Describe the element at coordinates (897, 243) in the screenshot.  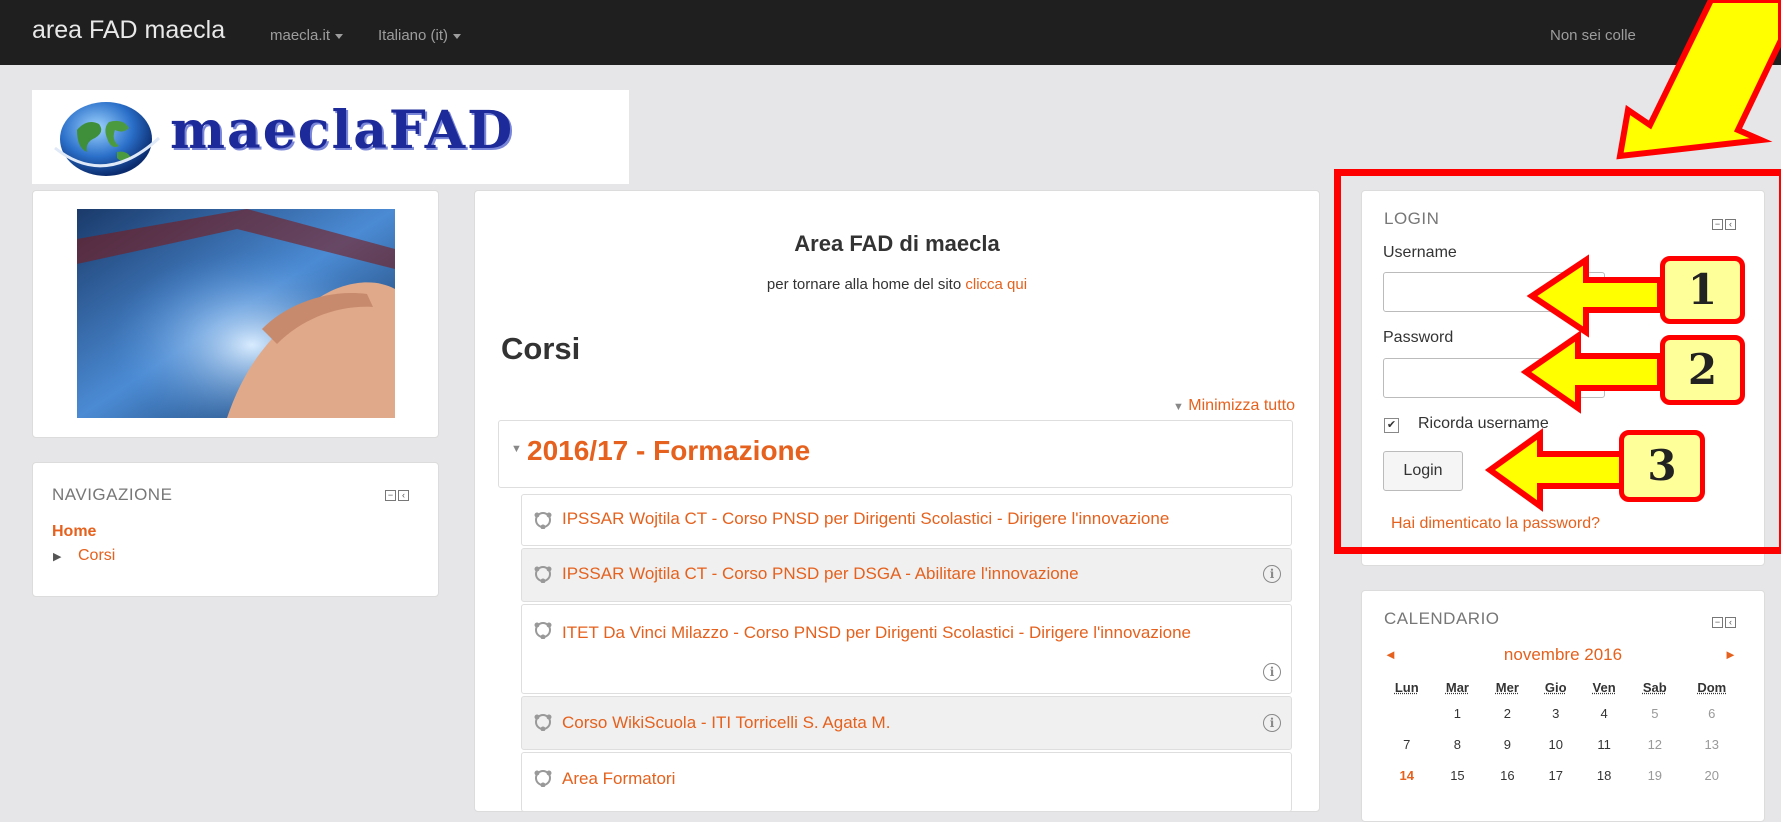
I see `page-title: Area FAD di maecla` at that location.